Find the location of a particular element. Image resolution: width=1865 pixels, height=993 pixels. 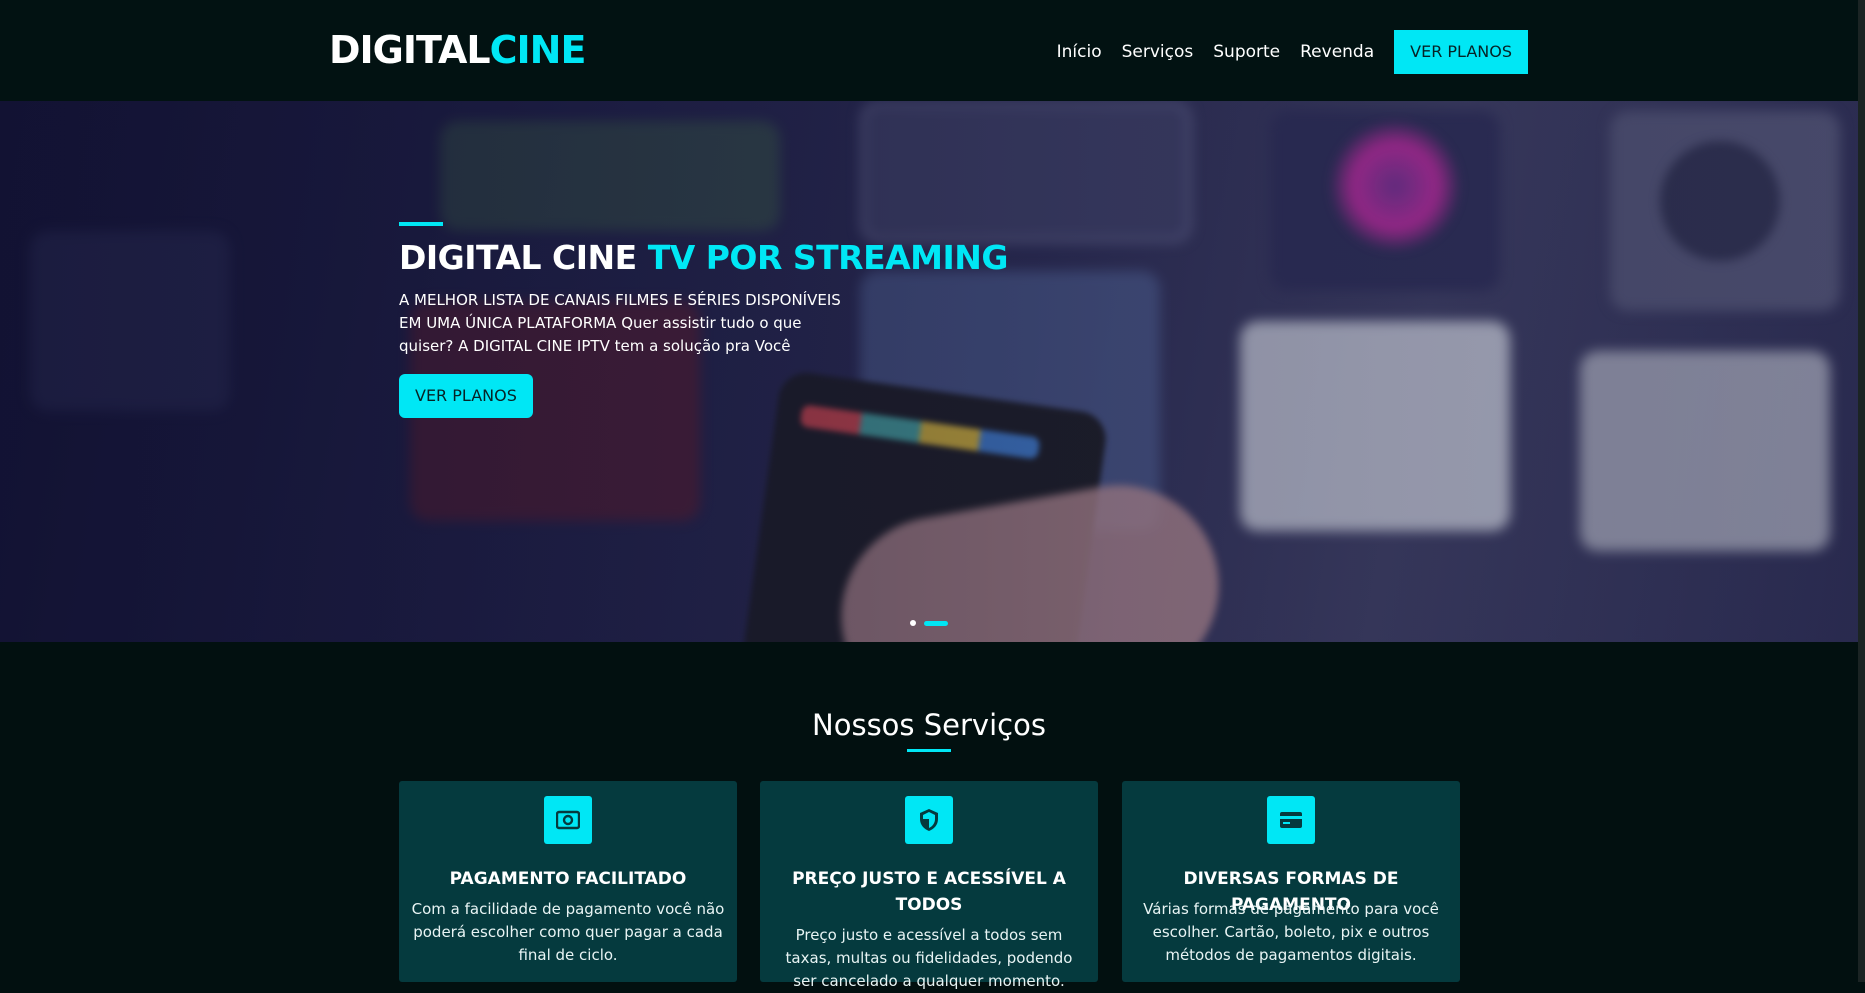

hero-title-brand: DIGITAL CINE is located at coordinates (518, 257).